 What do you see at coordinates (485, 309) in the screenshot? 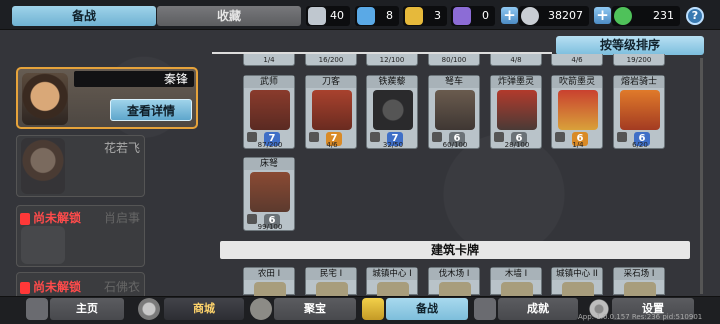
I see `achievement-icon` at bounding box center [485, 309].